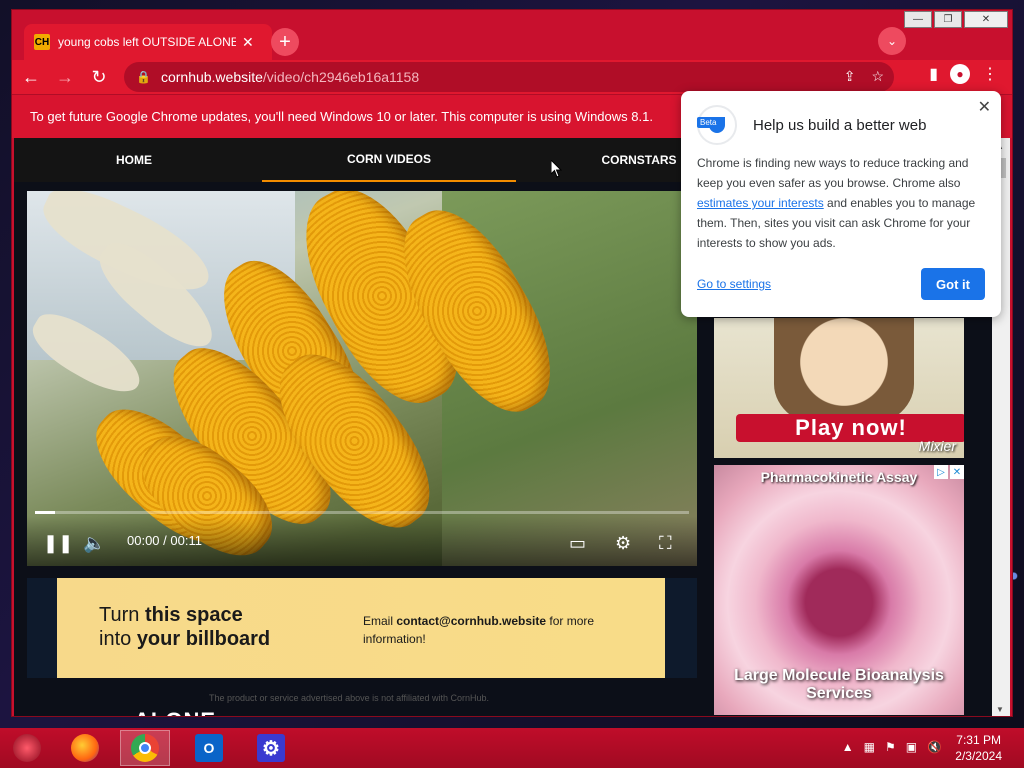 This screenshot has height=768, width=1024. I want to click on volume-muted-icon: 🔇, so click(934, 747).